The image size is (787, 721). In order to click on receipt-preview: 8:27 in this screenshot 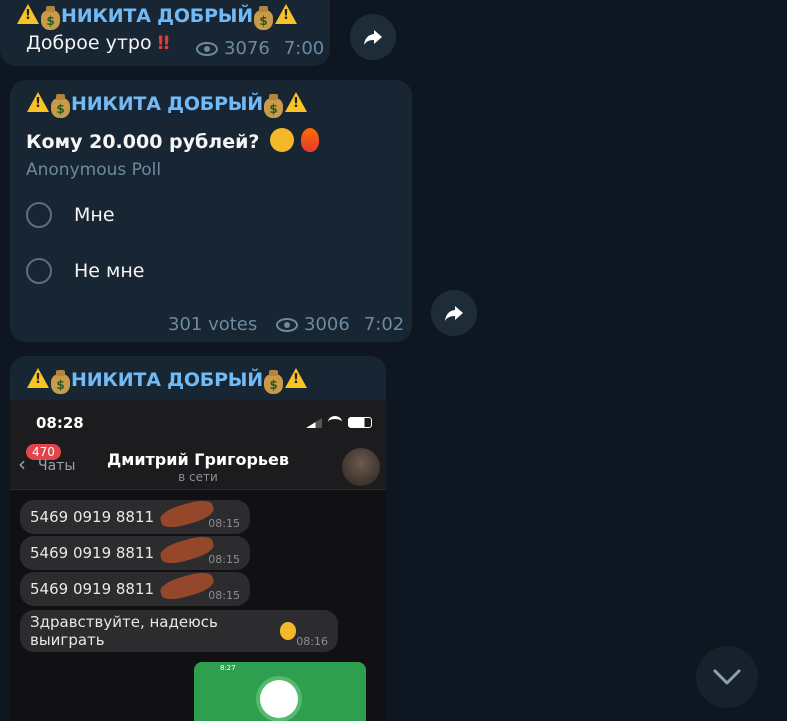, I will do `click(280, 691)`.